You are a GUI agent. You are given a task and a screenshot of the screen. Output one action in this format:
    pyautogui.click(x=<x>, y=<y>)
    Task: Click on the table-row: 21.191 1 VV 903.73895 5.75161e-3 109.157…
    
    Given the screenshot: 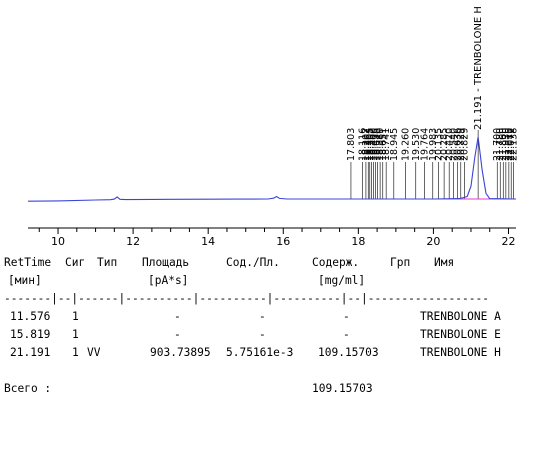 What is the action you would take?
    pyautogui.click(x=270, y=355)
    